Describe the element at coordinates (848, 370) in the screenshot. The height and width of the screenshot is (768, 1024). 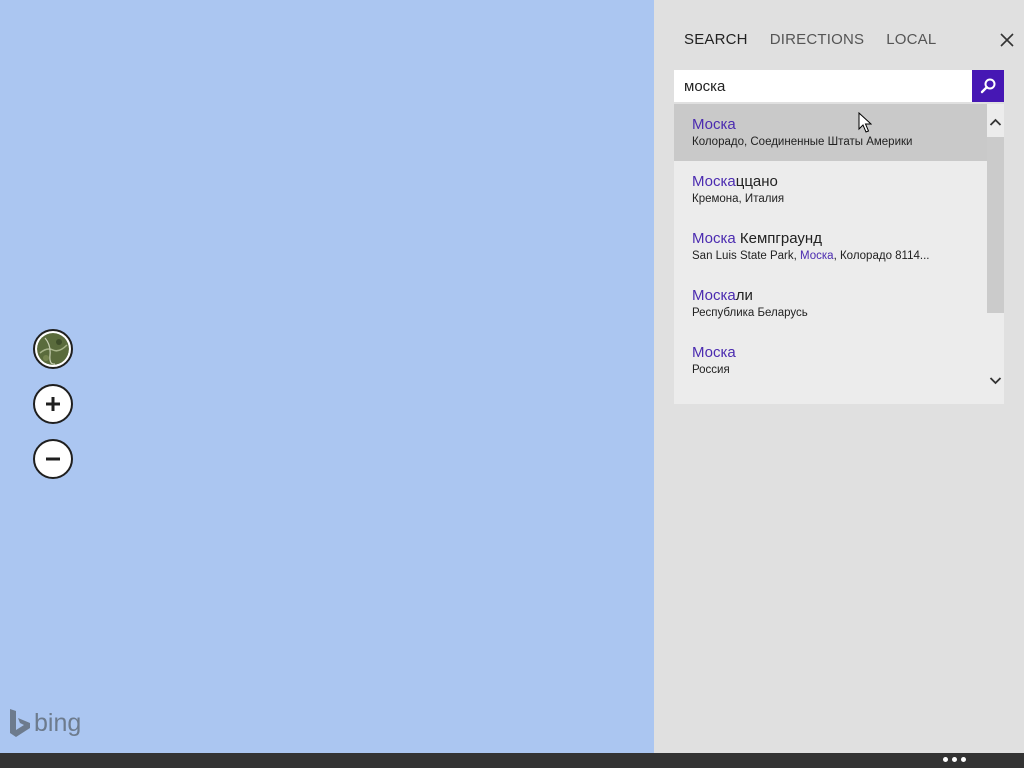
I see `suggestion-subtitle: Россия` at that location.